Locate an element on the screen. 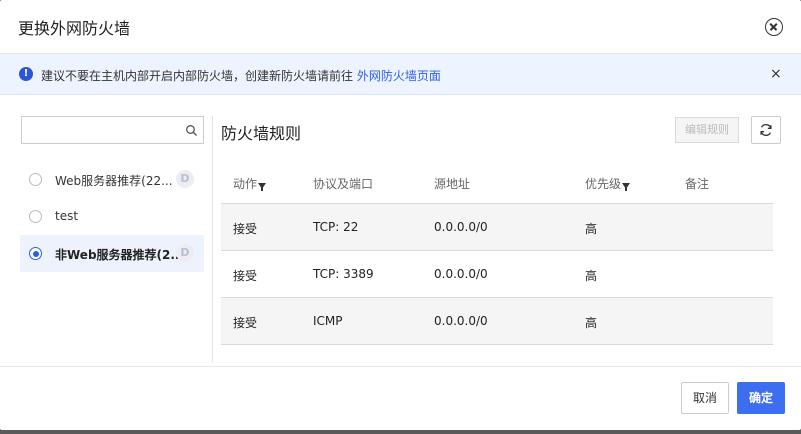  table-row: 接受 ICMP 0.0.0.0/0 高 is located at coordinates (497, 321).